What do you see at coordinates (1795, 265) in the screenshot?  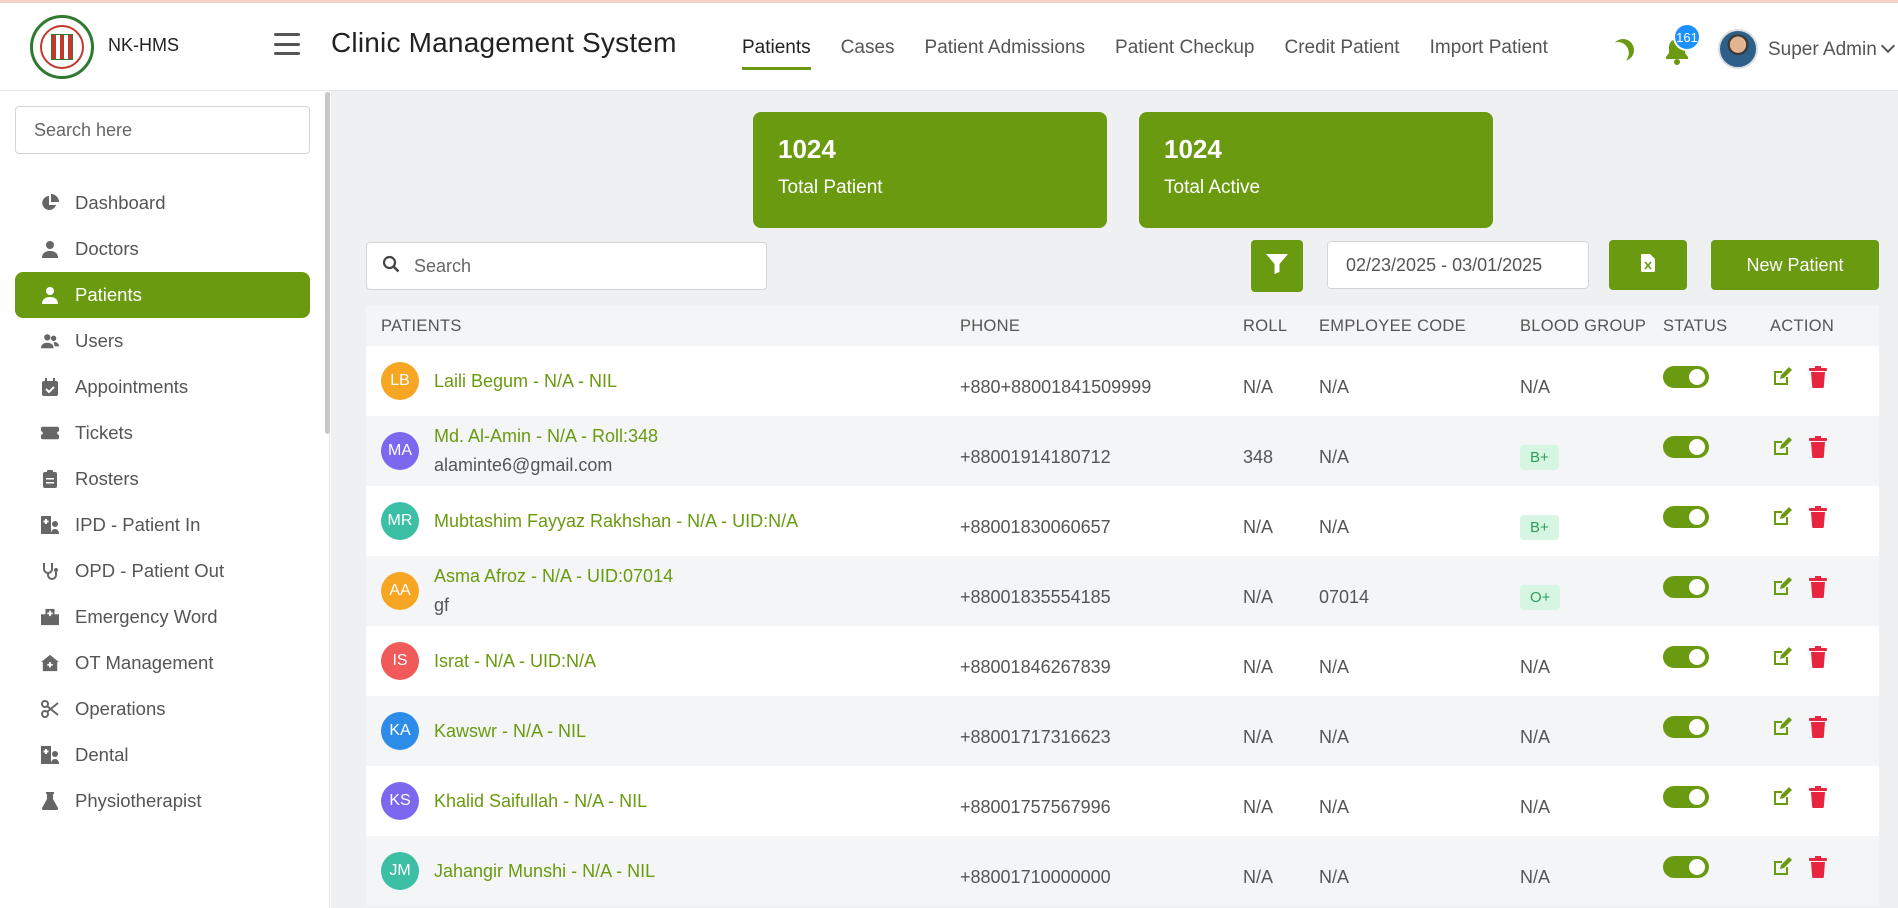 I see `new-patient-button: New Patient` at bounding box center [1795, 265].